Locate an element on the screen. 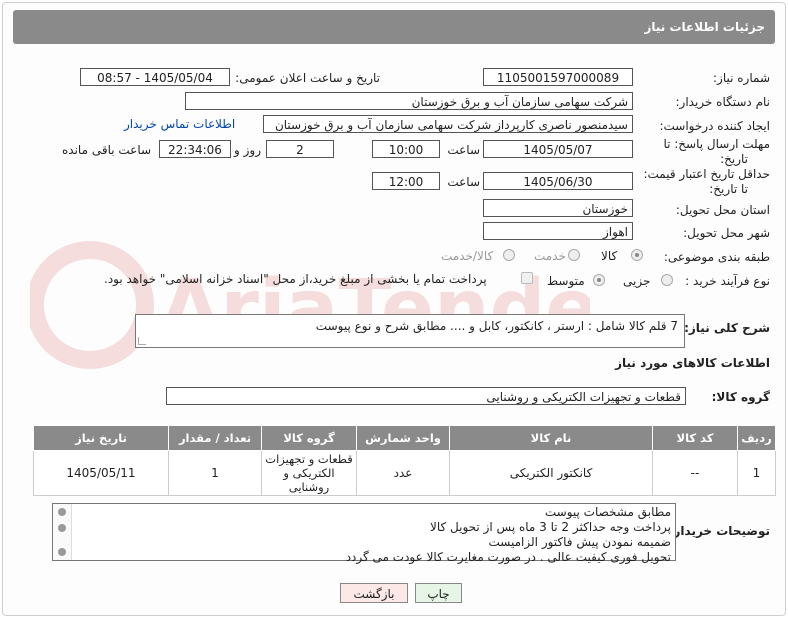 The width and height of the screenshot is (788, 619). validity-date-field: 1405/06/30 is located at coordinates (558, 181).